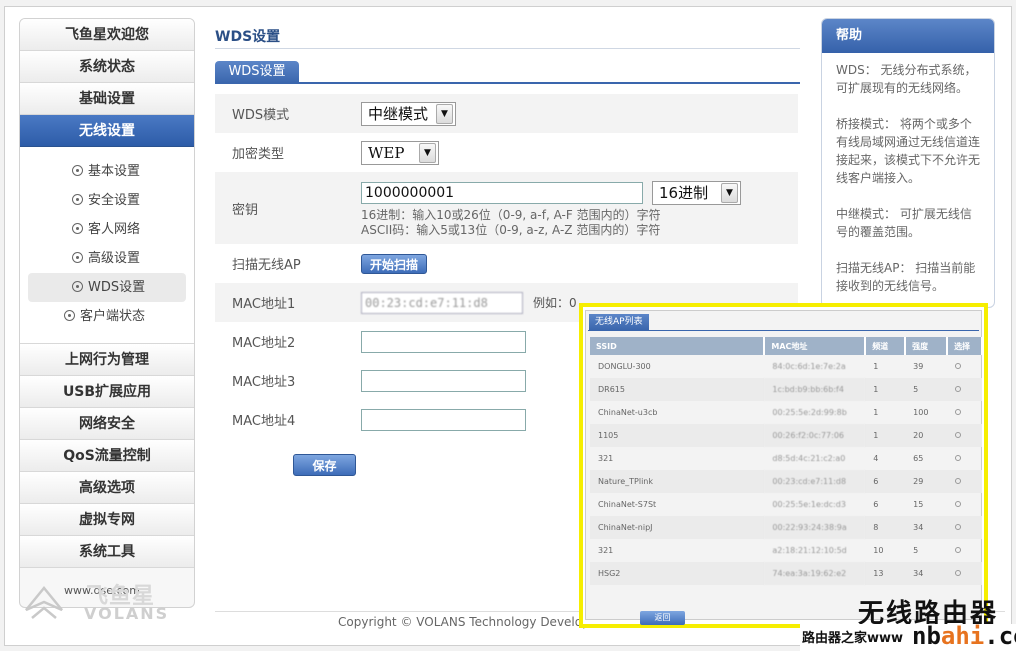 This screenshot has height=651, width=1016. Describe the element at coordinates (127, 613) in the screenshot. I see `logo-brand-en: VOLANS` at that location.